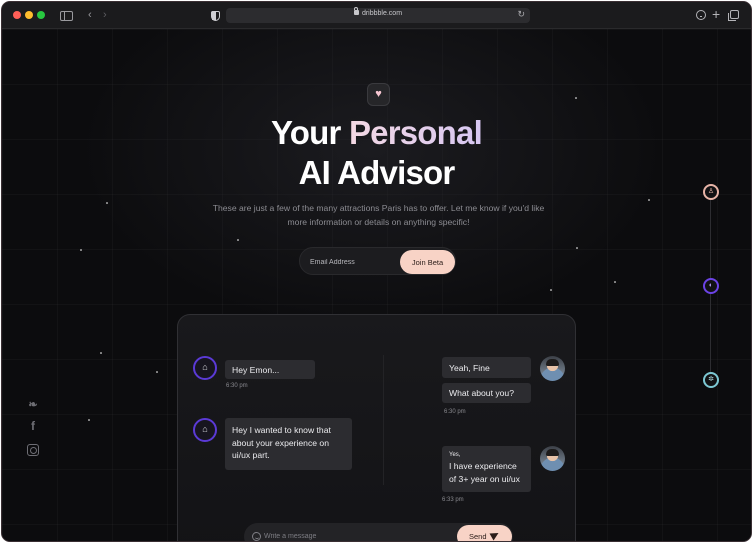  Describe the element at coordinates (484, 472) in the screenshot. I see `user-message-3-text: I have experience of 3+ year on ui/ux` at that location.